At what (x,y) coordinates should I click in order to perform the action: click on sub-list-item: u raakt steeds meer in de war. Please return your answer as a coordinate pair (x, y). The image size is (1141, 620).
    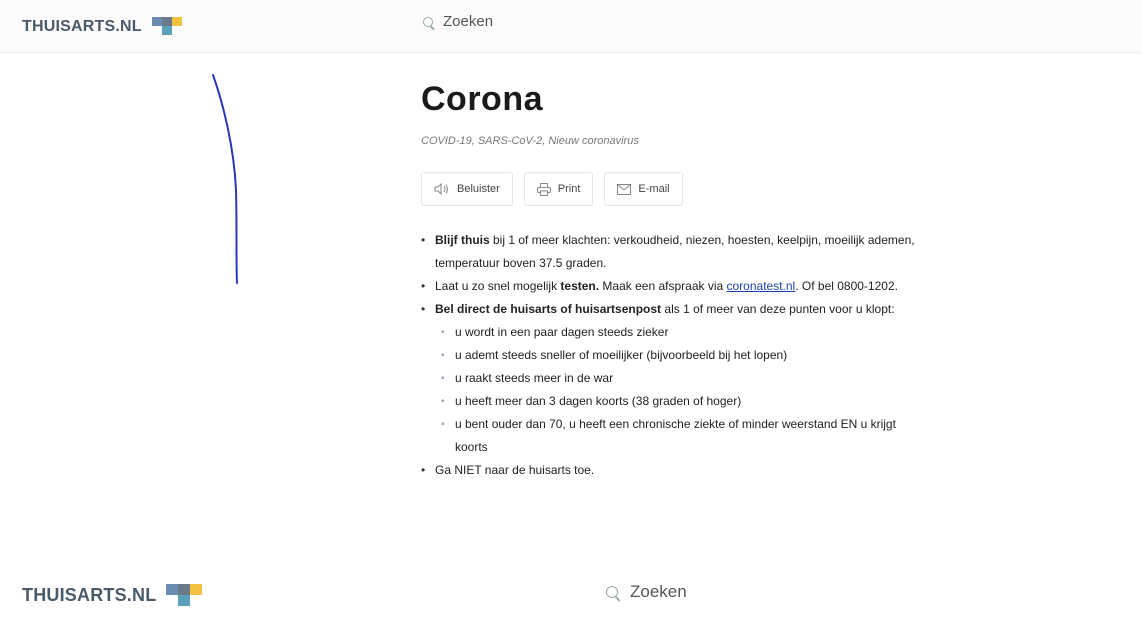
    Looking at the image, I should click on (678, 378).